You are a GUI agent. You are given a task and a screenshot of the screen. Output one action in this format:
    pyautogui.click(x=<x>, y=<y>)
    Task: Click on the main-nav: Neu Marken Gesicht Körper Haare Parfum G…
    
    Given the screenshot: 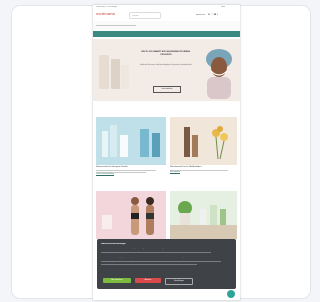 What is the action you would take?
    pyautogui.click(x=166, y=38)
    